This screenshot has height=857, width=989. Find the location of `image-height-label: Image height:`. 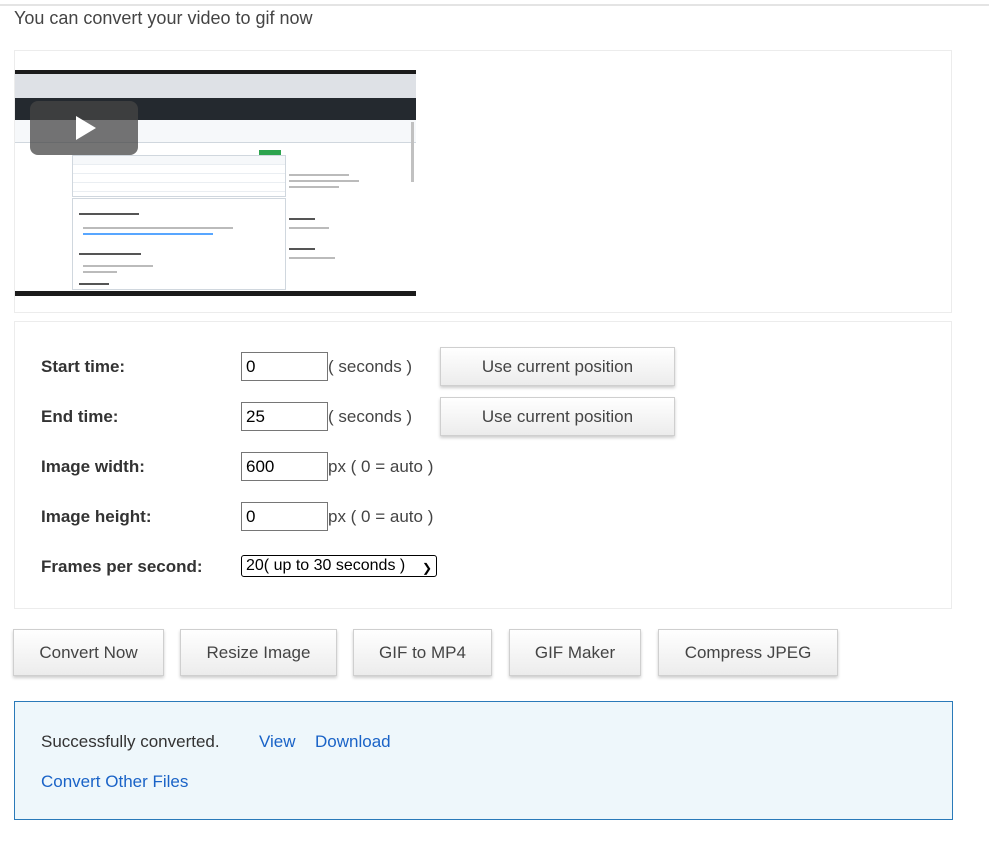

image-height-label: Image height: is located at coordinates (96, 516).